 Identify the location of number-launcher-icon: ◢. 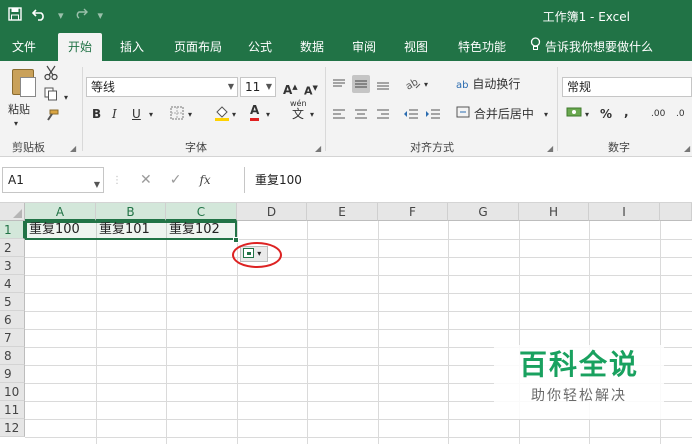
(687, 148).